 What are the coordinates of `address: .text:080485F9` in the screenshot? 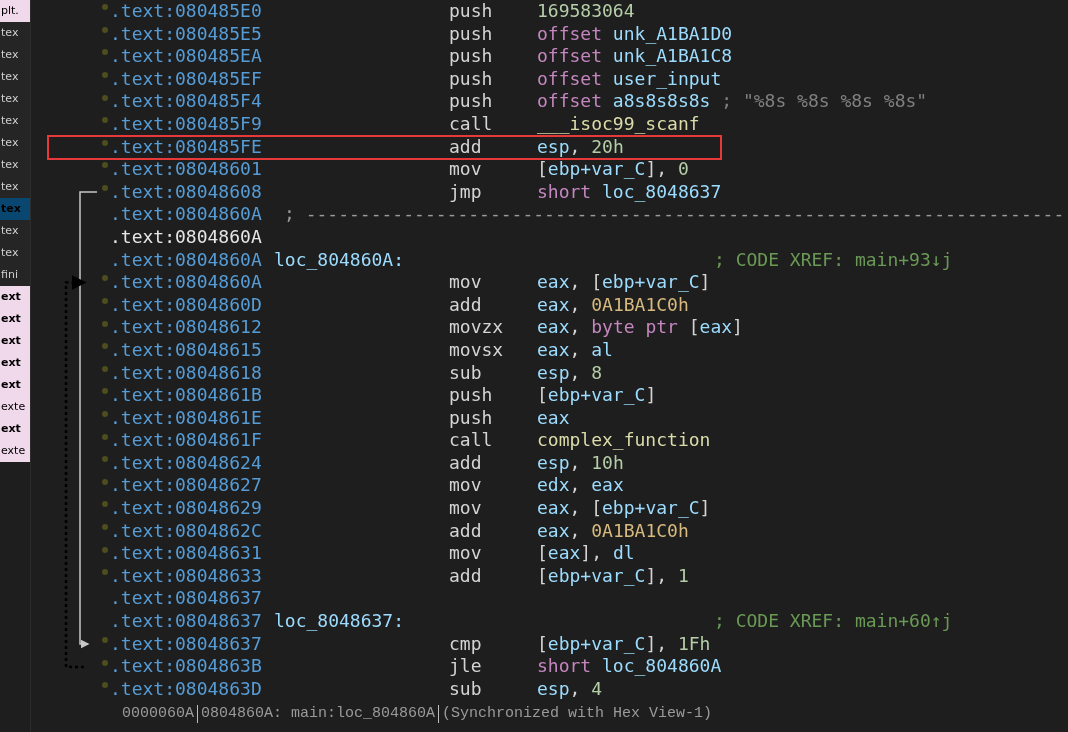 It's located at (186, 124).